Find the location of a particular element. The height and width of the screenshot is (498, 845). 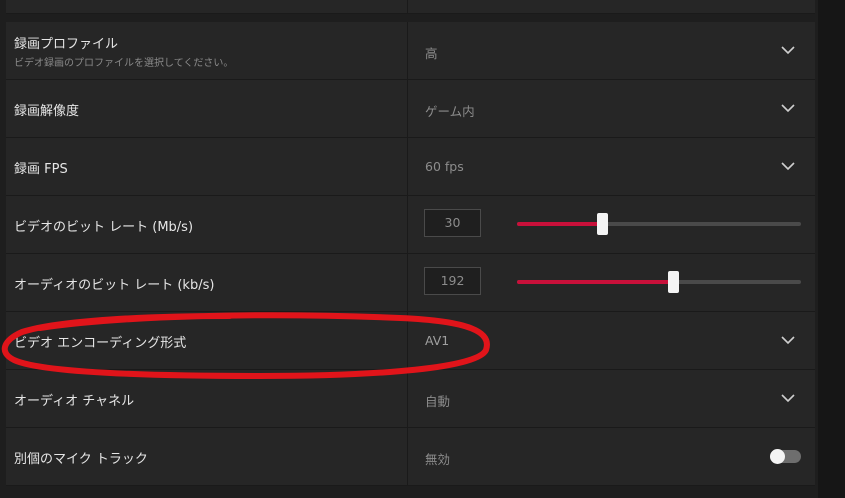

previous-setting-row is located at coordinates (410, 7).